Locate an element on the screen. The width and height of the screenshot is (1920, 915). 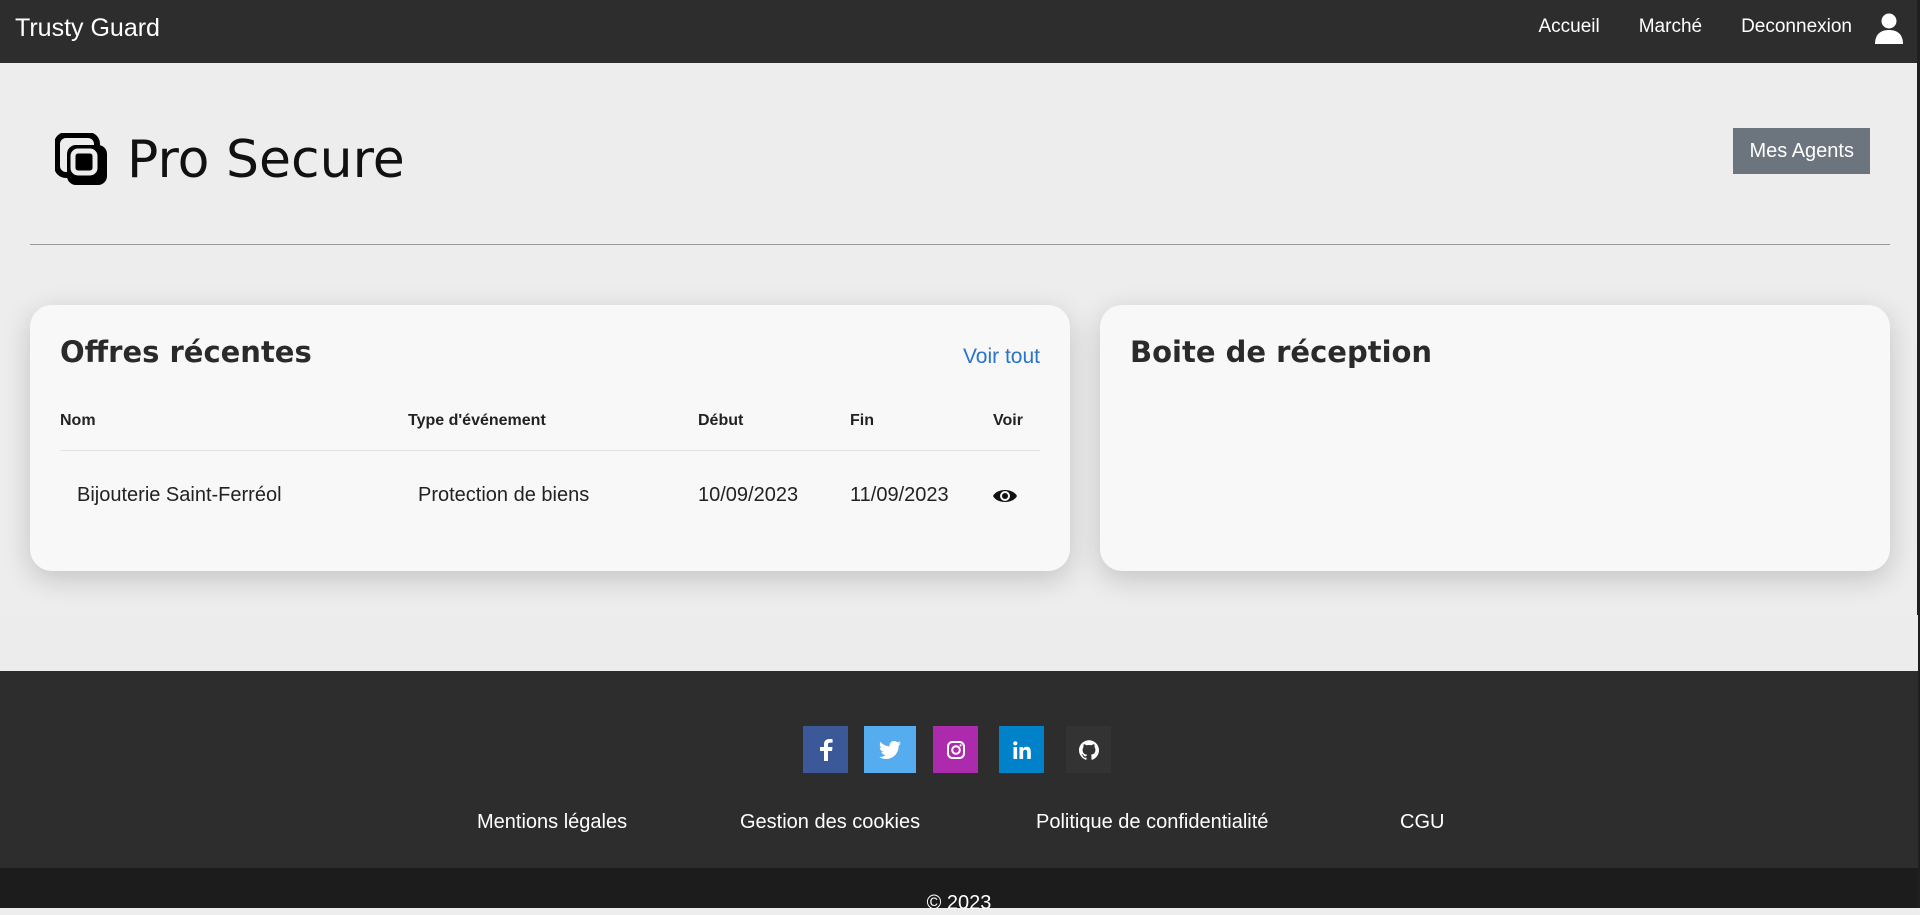
footer-link-mentions-legales: Mentions légales is located at coordinates (552, 822).